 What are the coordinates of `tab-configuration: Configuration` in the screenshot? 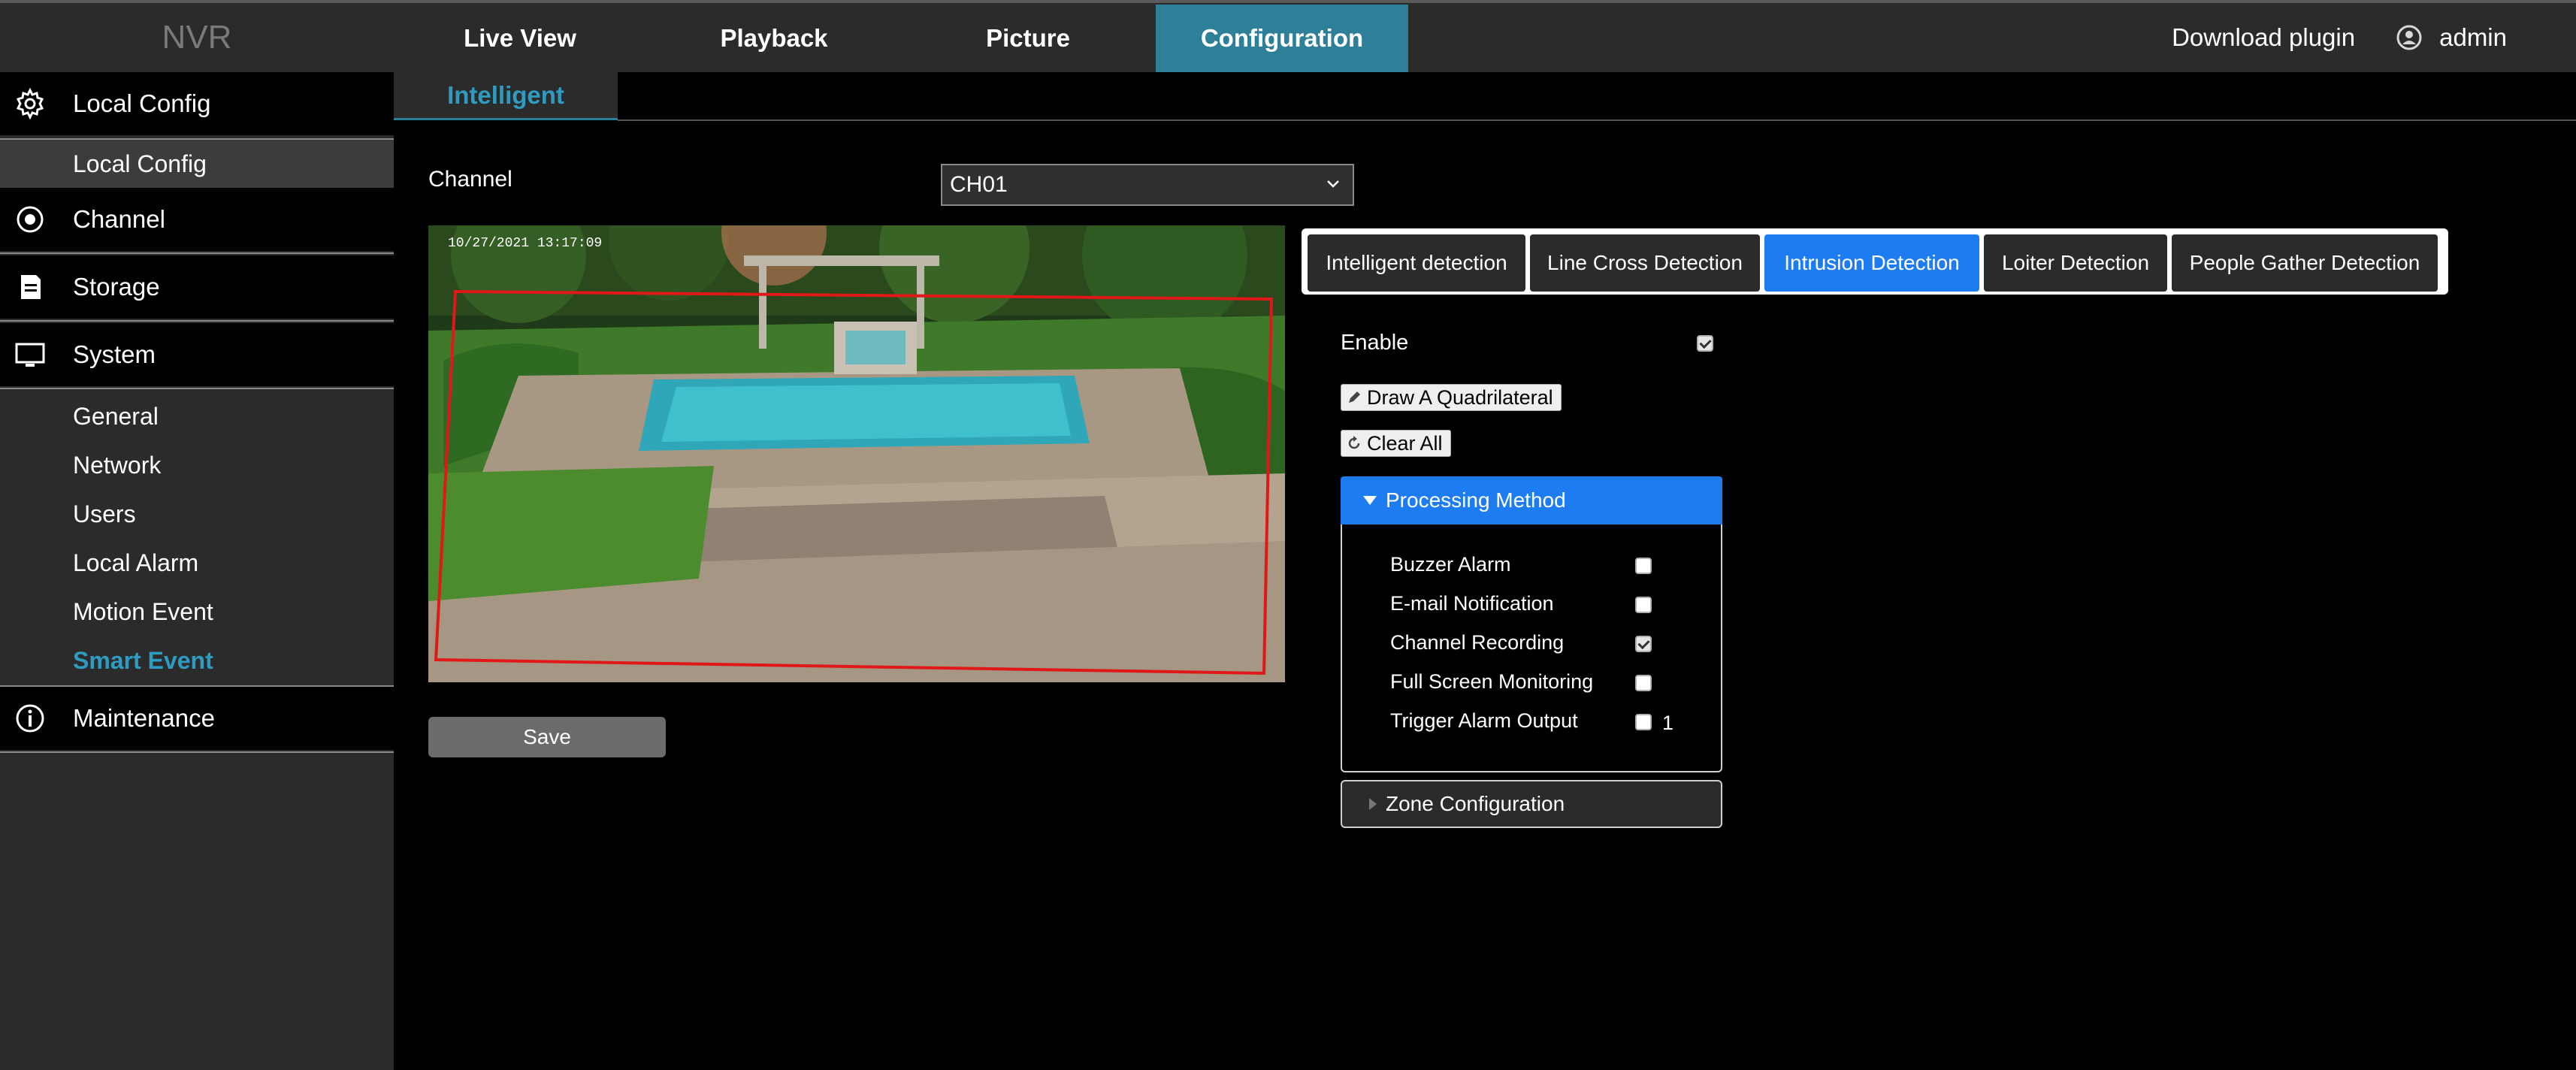 It's located at (1282, 38).